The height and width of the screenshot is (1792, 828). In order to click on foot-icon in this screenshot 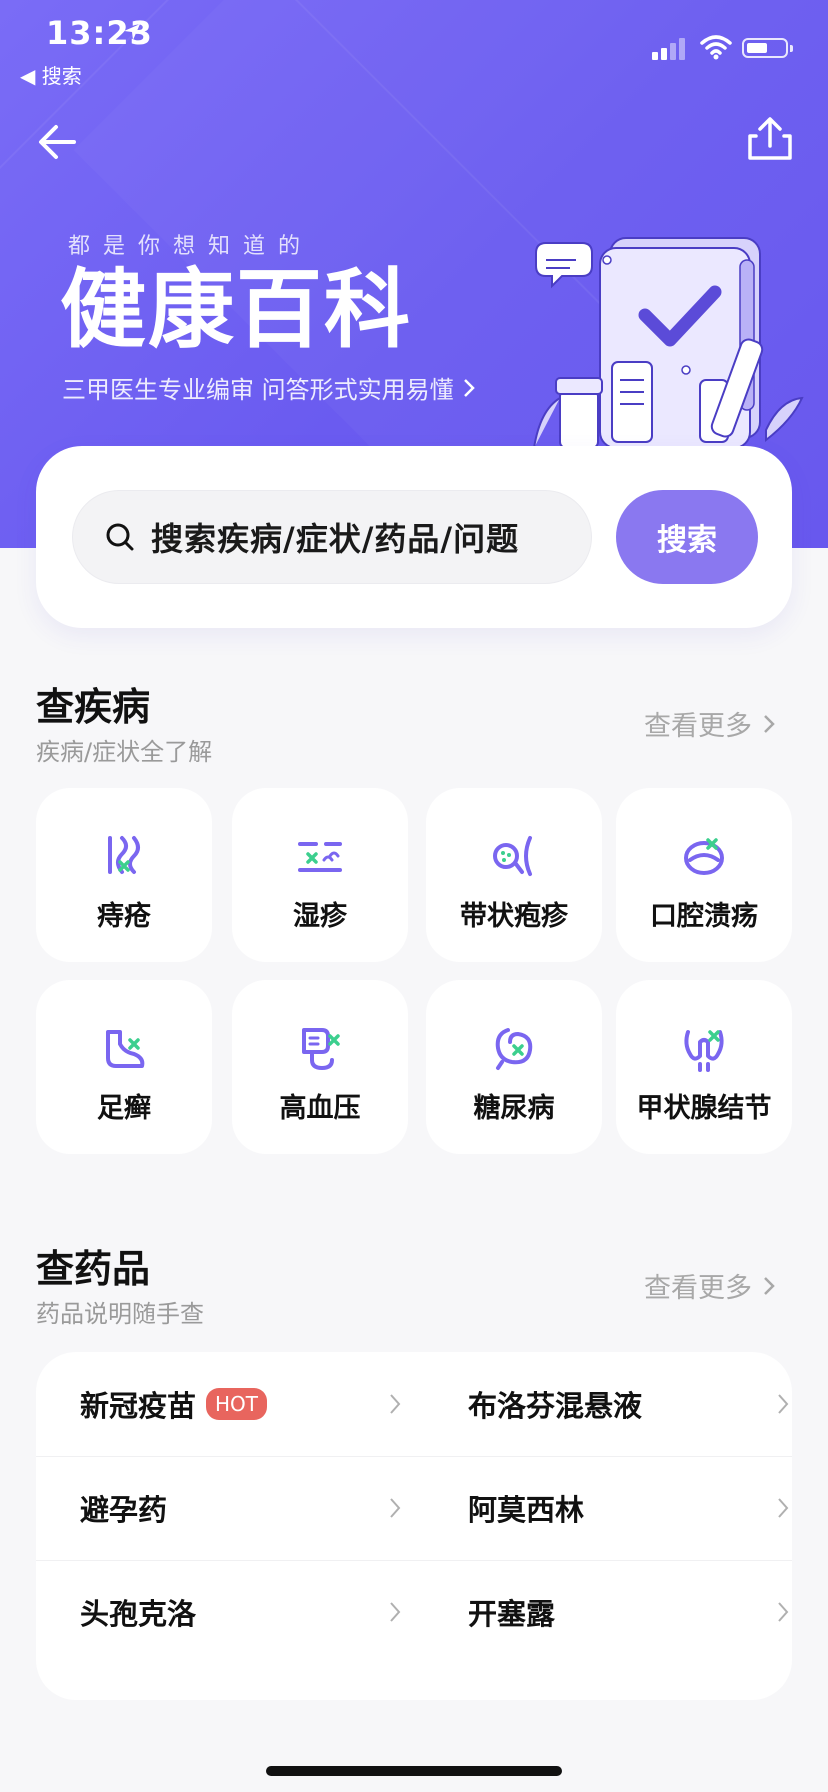, I will do `click(125, 1049)`.